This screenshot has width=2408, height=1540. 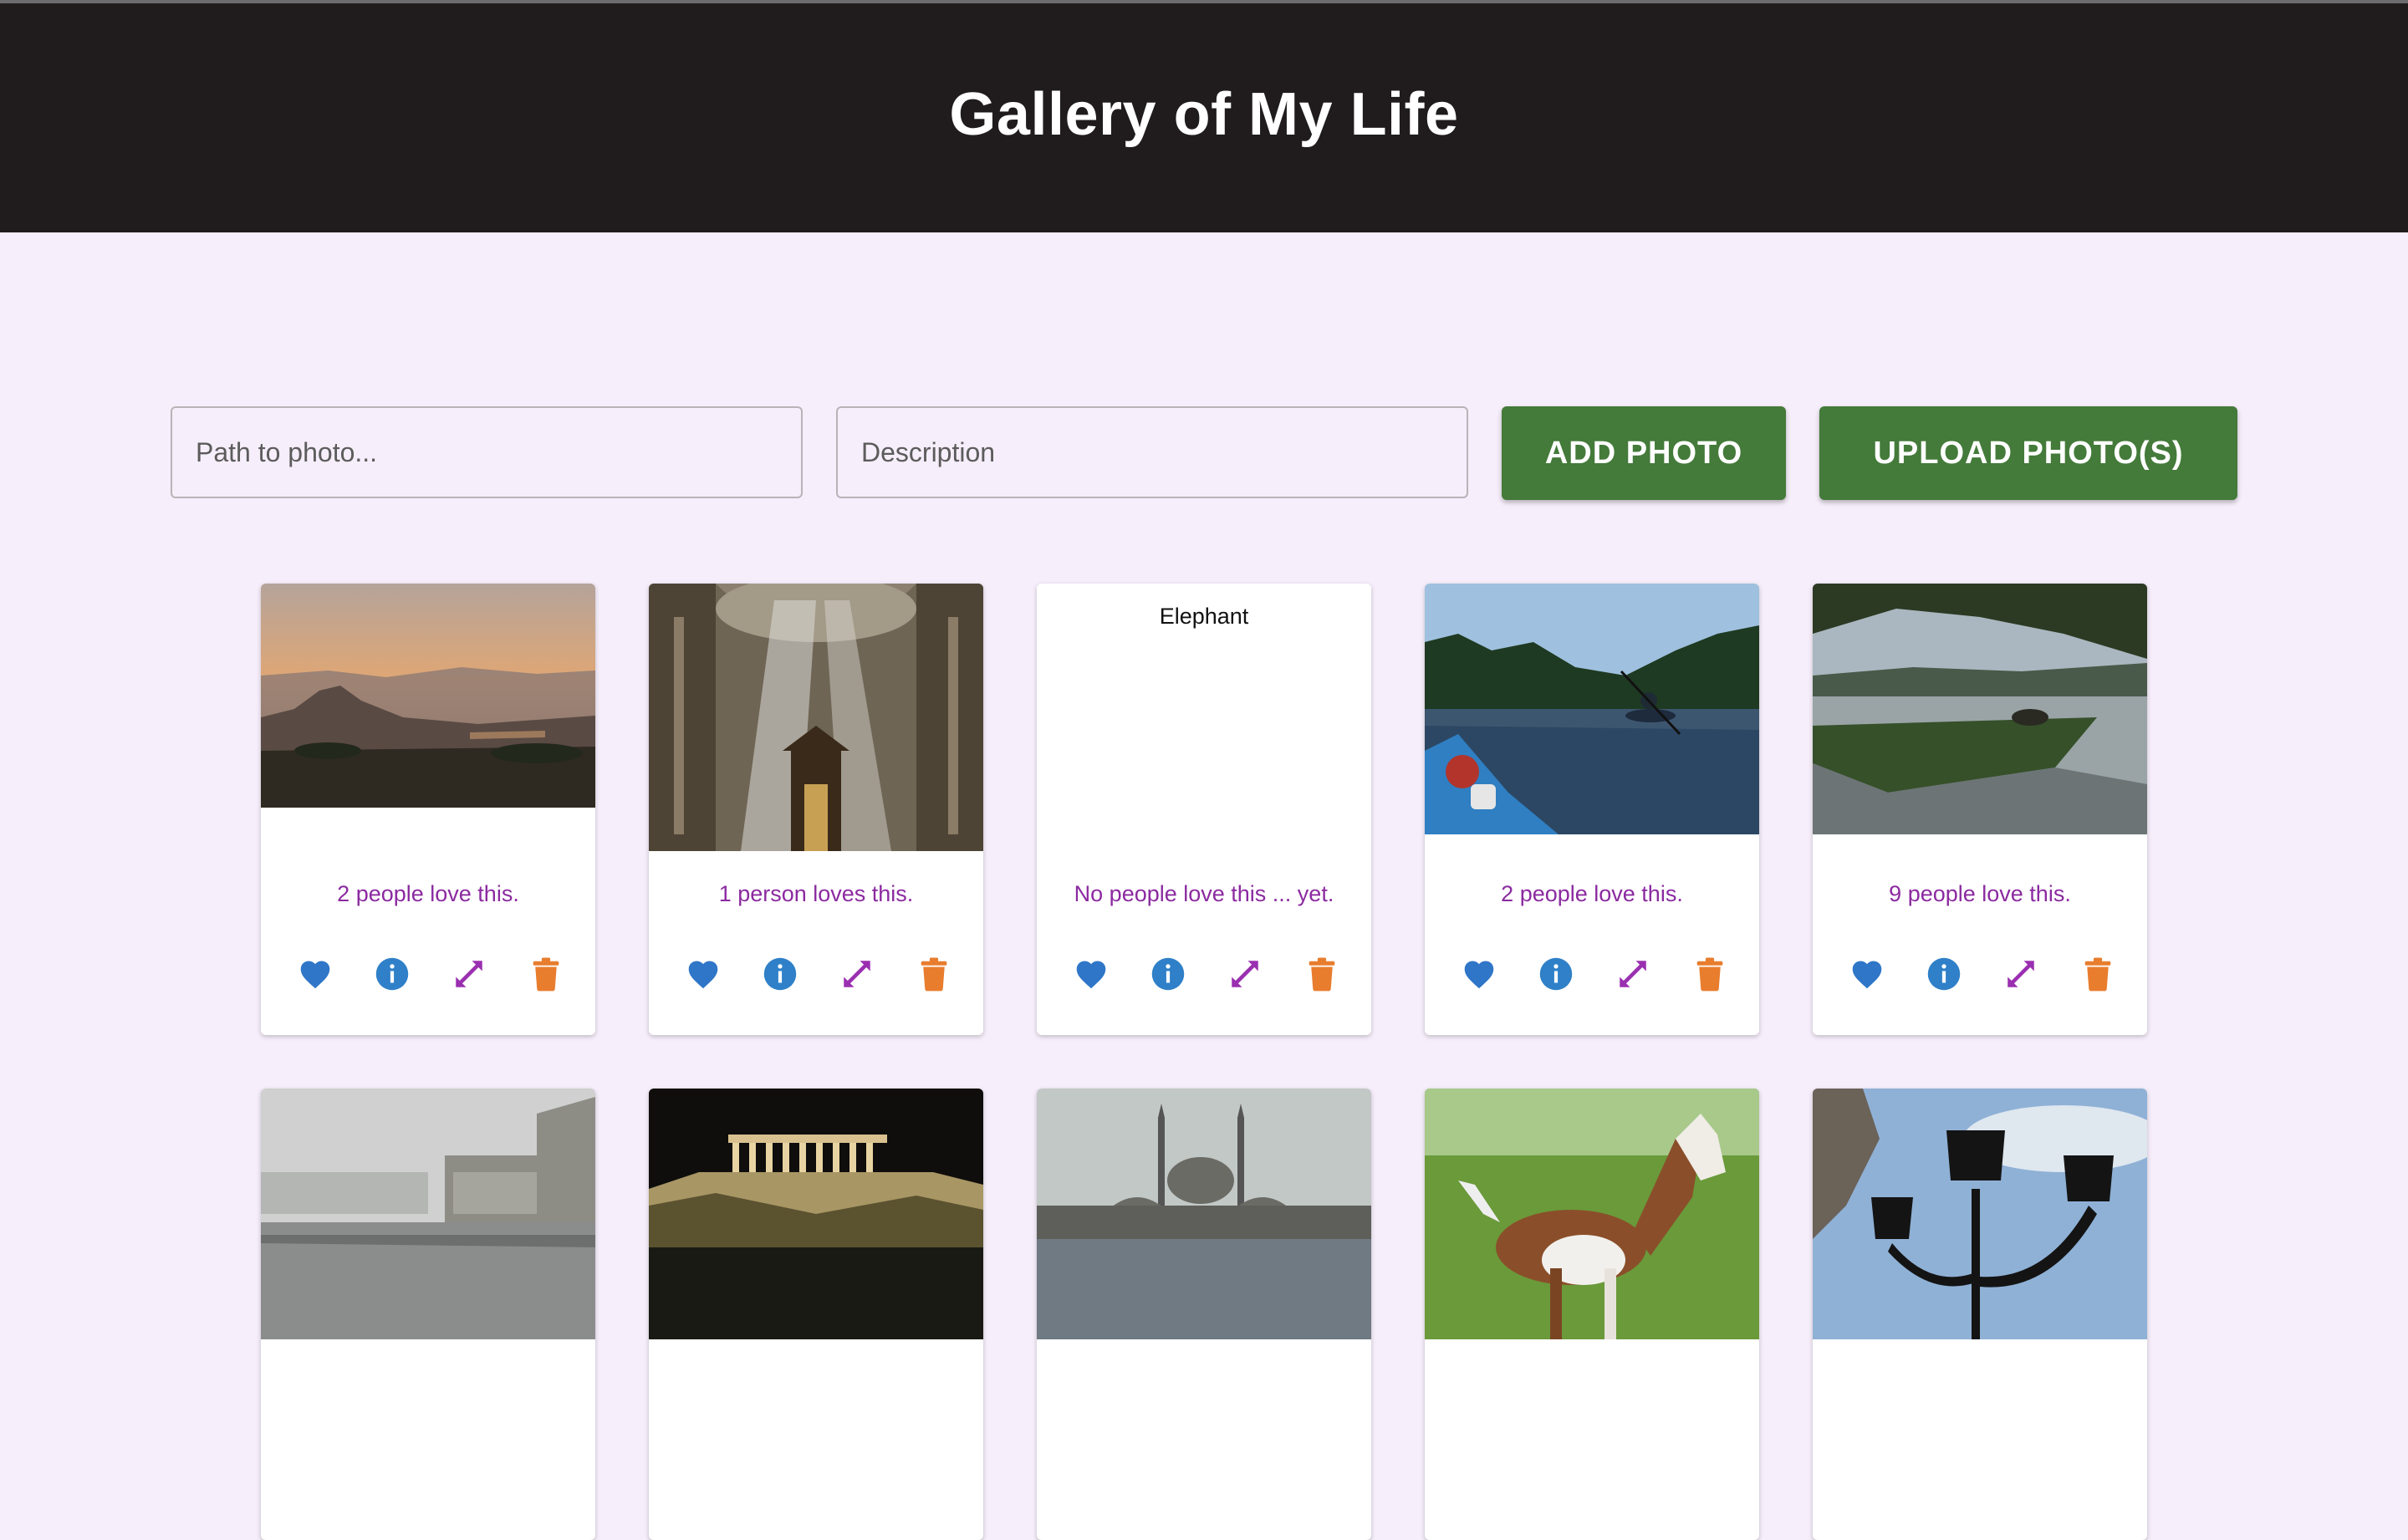 I want to click on page-title: Gallery of My Life, so click(x=1204, y=115).